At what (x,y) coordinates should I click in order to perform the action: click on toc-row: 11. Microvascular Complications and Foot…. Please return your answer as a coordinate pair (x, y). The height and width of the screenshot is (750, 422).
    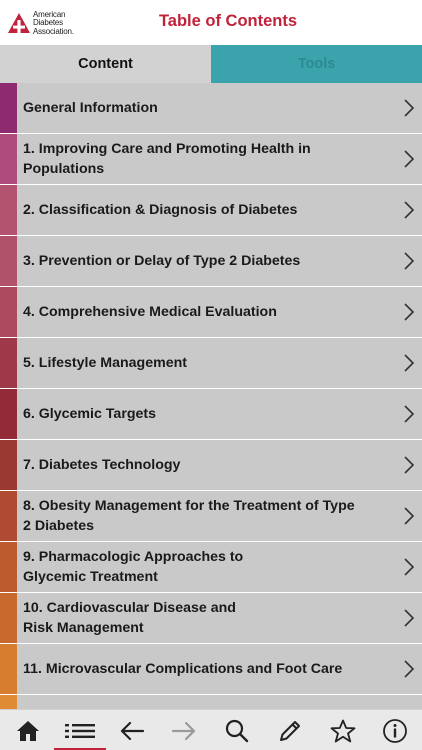
    Looking at the image, I should click on (211, 669).